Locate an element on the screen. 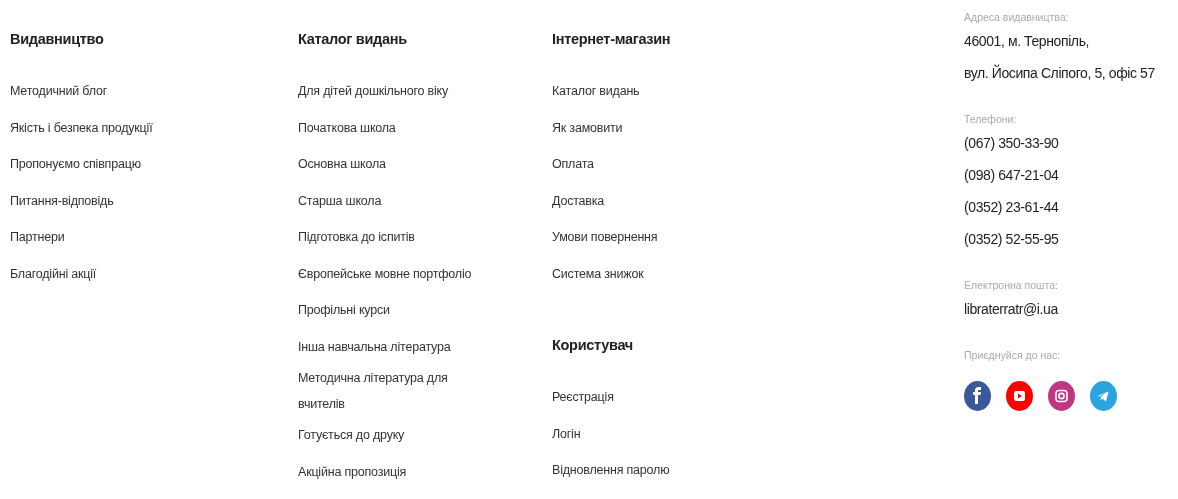  footer-link: Старша школа is located at coordinates (340, 200).